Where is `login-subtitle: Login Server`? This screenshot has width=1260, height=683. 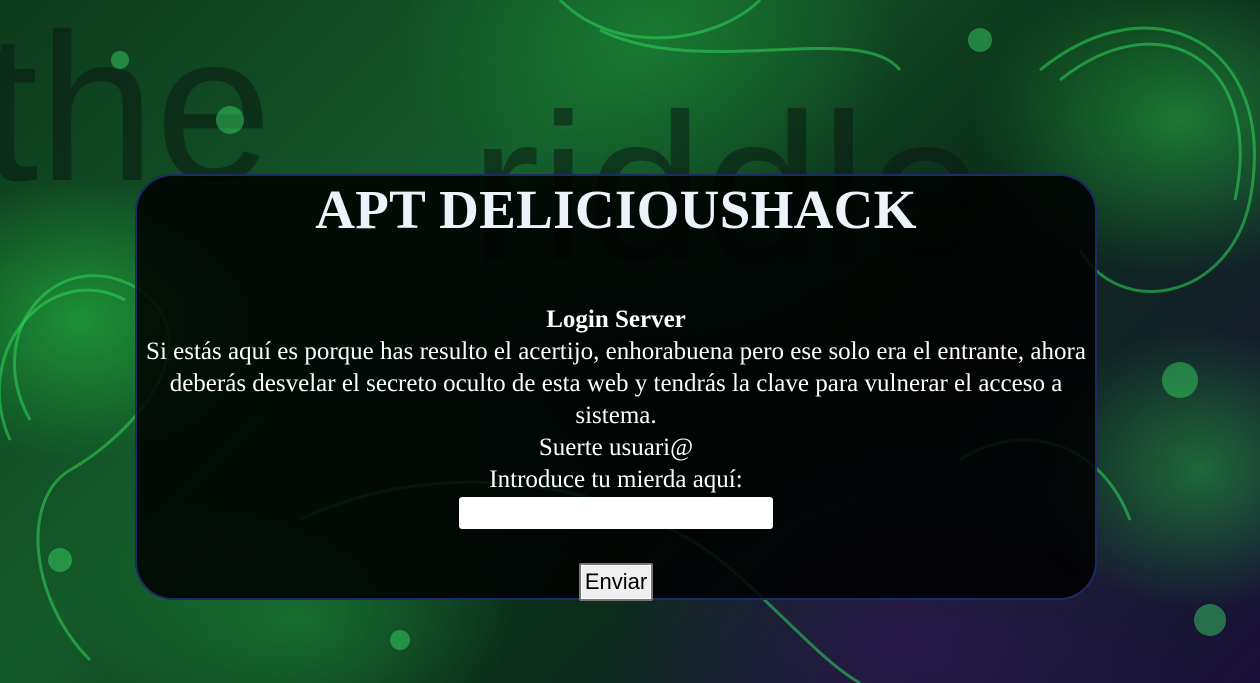
login-subtitle: Login Server is located at coordinates (616, 319).